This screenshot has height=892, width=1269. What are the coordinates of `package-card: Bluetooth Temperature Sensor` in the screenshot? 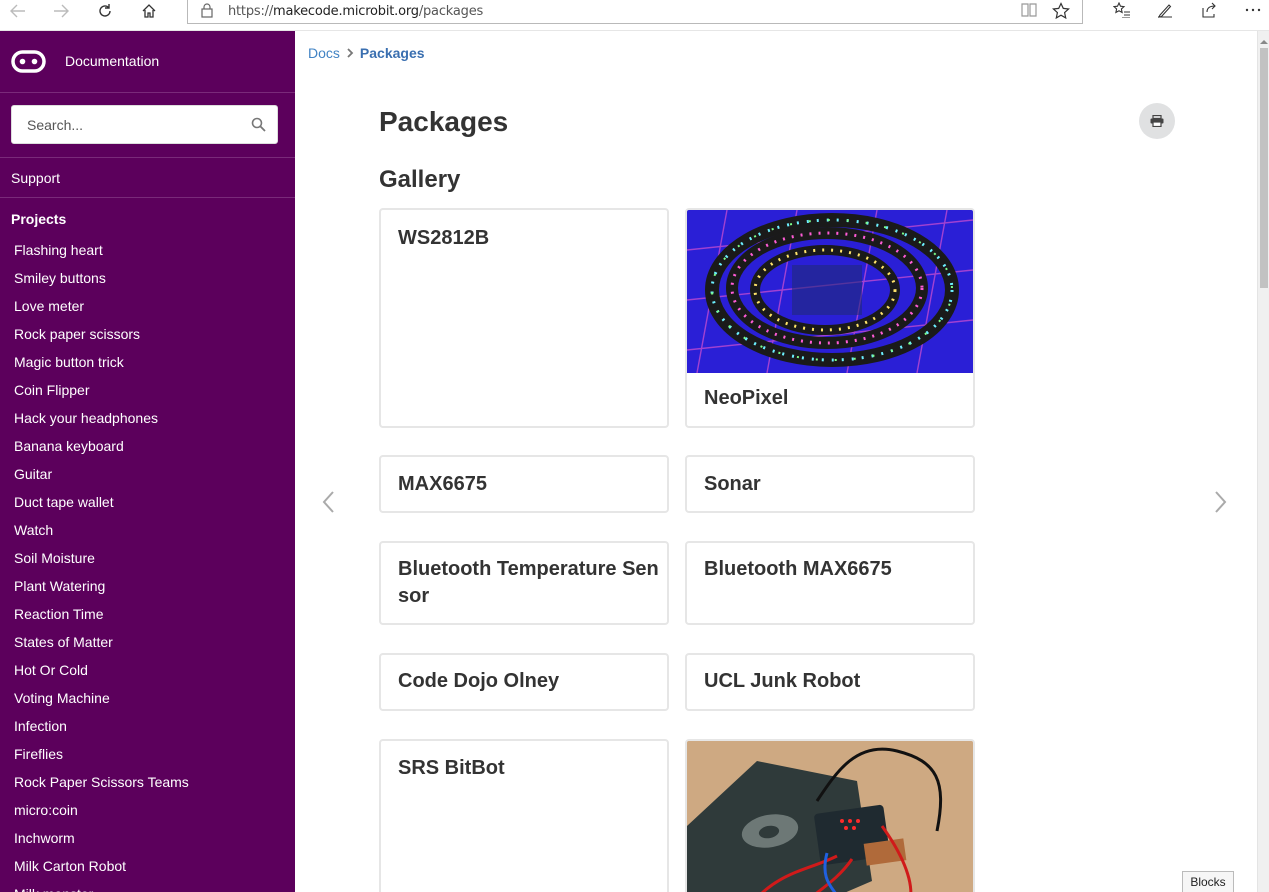 It's located at (524, 583).